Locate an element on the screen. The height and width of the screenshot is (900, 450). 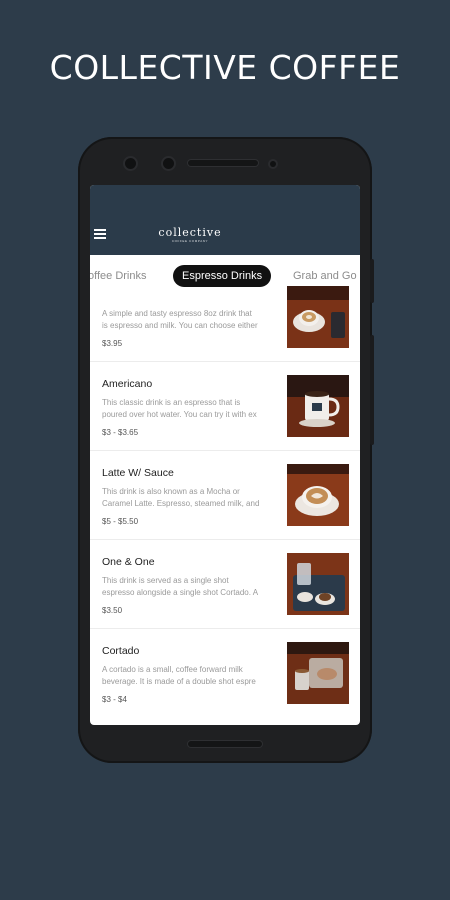
item-price: $3 - $4 is located at coordinates (114, 699).